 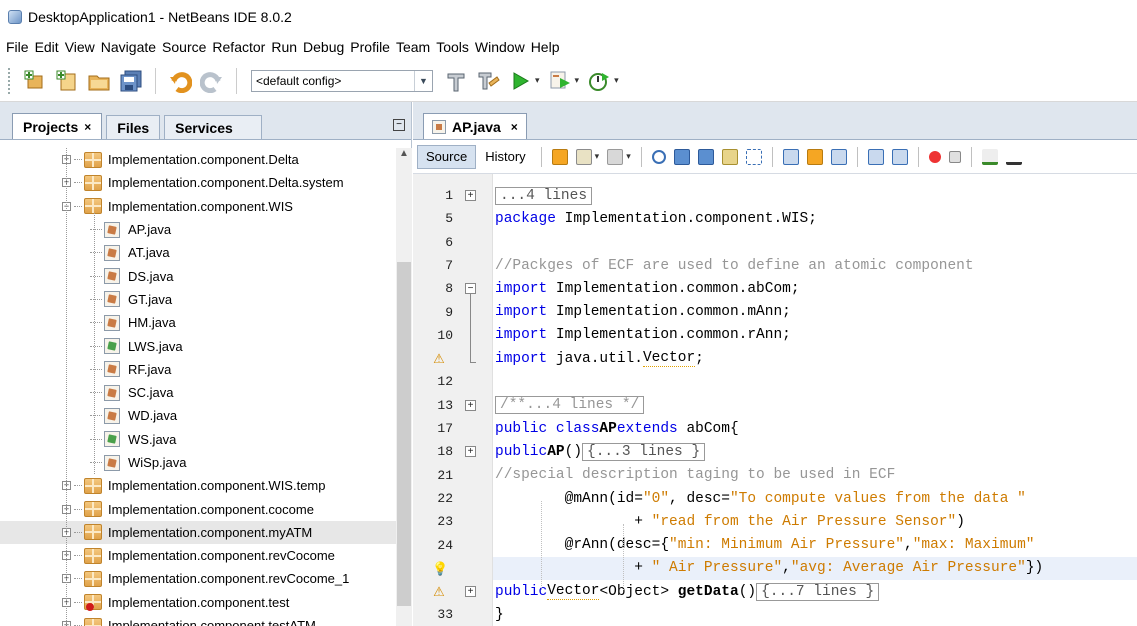 What do you see at coordinates (180, 81) in the screenshot?
I see `undo-icon` at bounding box center [180, 81].